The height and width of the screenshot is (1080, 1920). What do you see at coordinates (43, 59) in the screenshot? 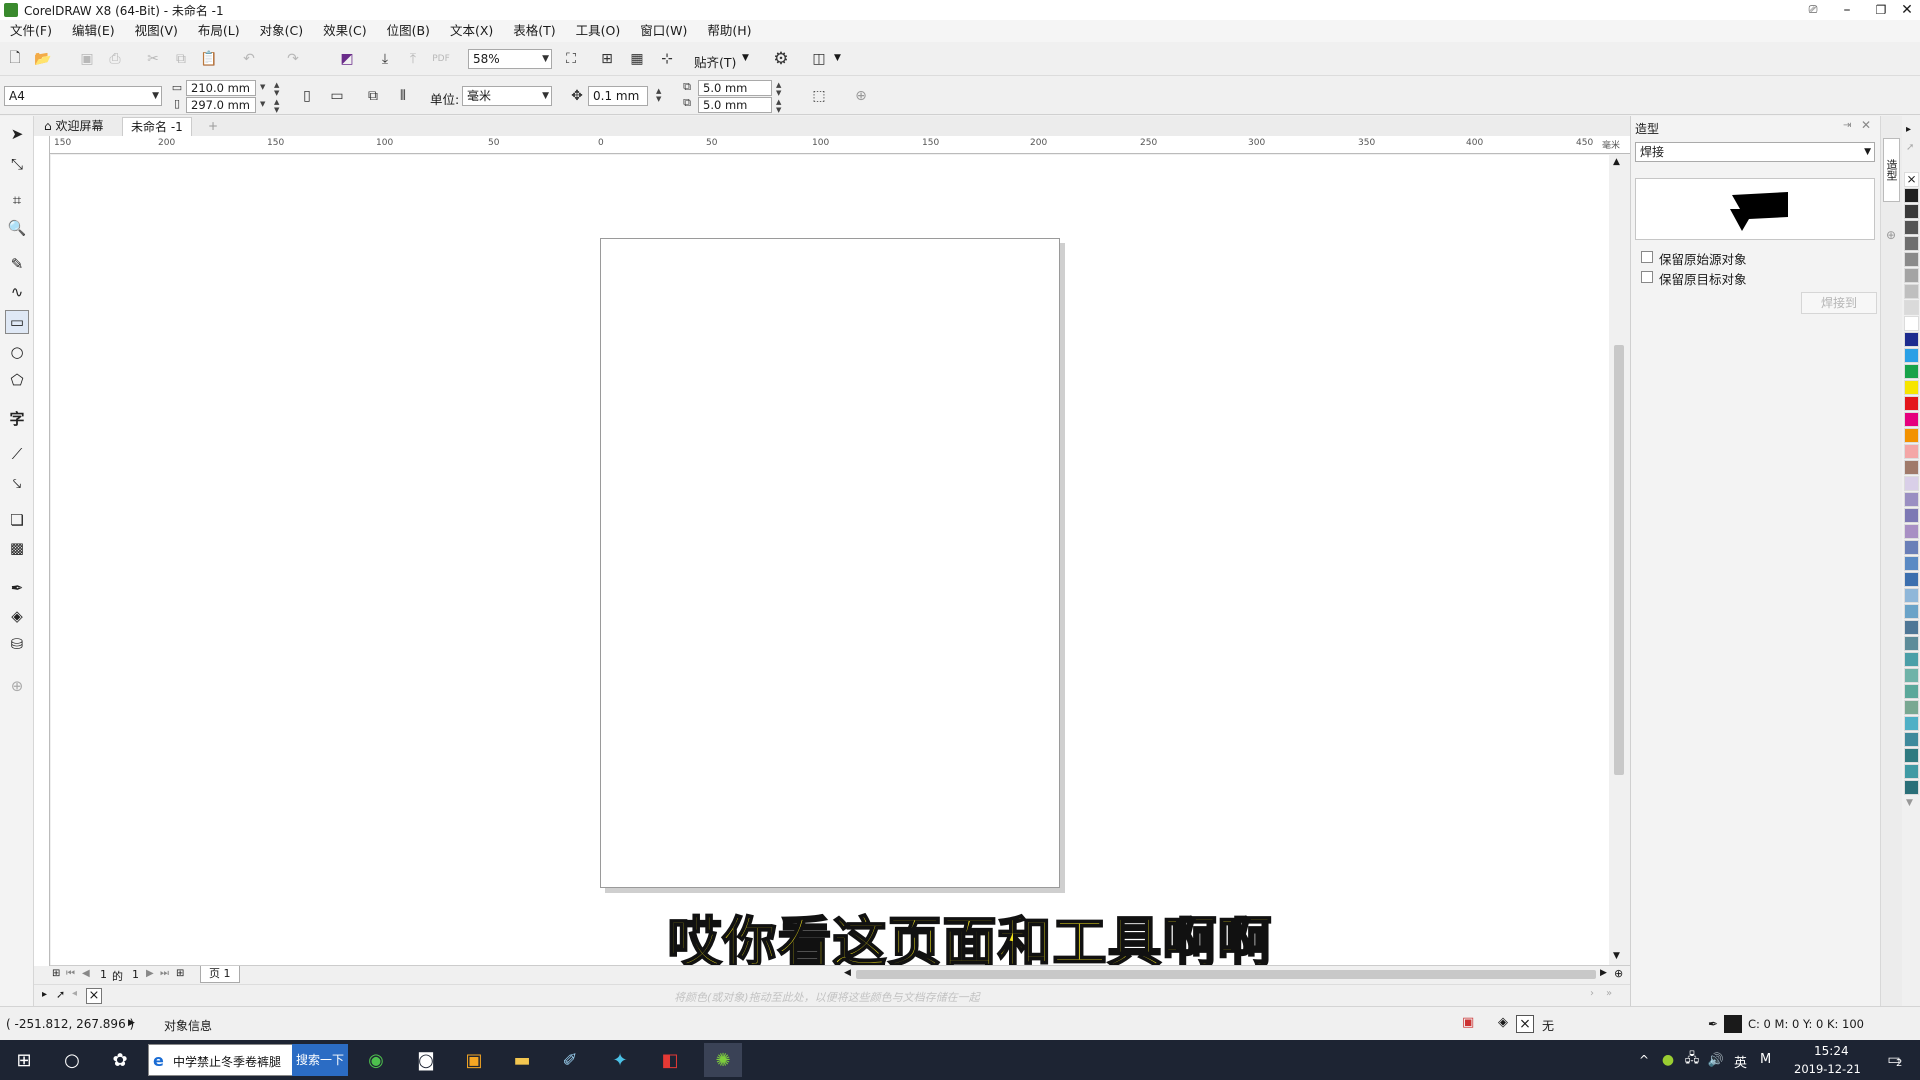
I see `open-icon: 📂` at bounding box center [43, 59].